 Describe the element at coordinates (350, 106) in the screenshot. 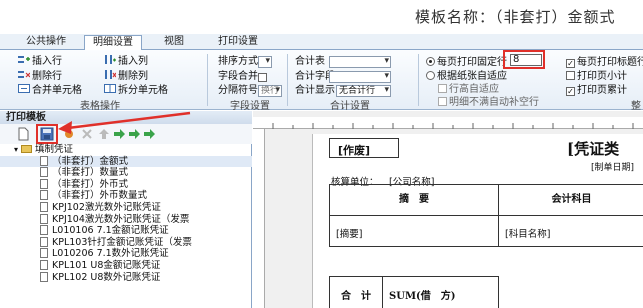

I see `total-settings-group-label: 合计设置` at that location.